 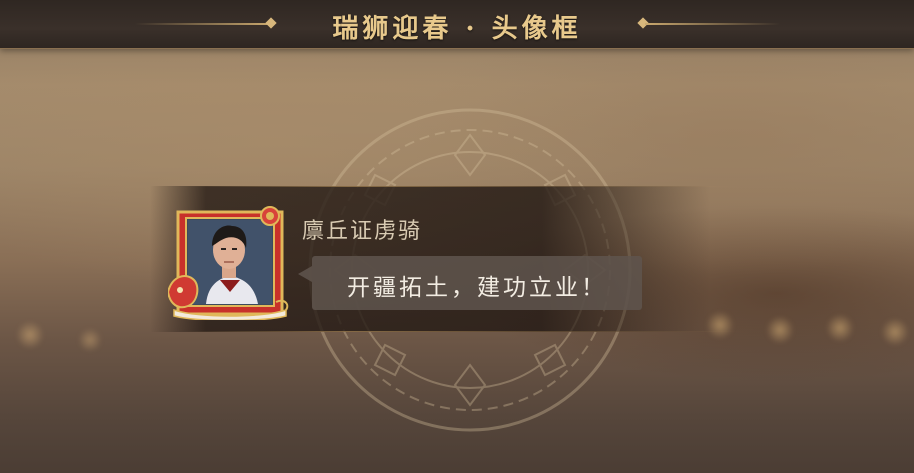 I want to click on title-ornament-line-right, so click(x=712, y=24).